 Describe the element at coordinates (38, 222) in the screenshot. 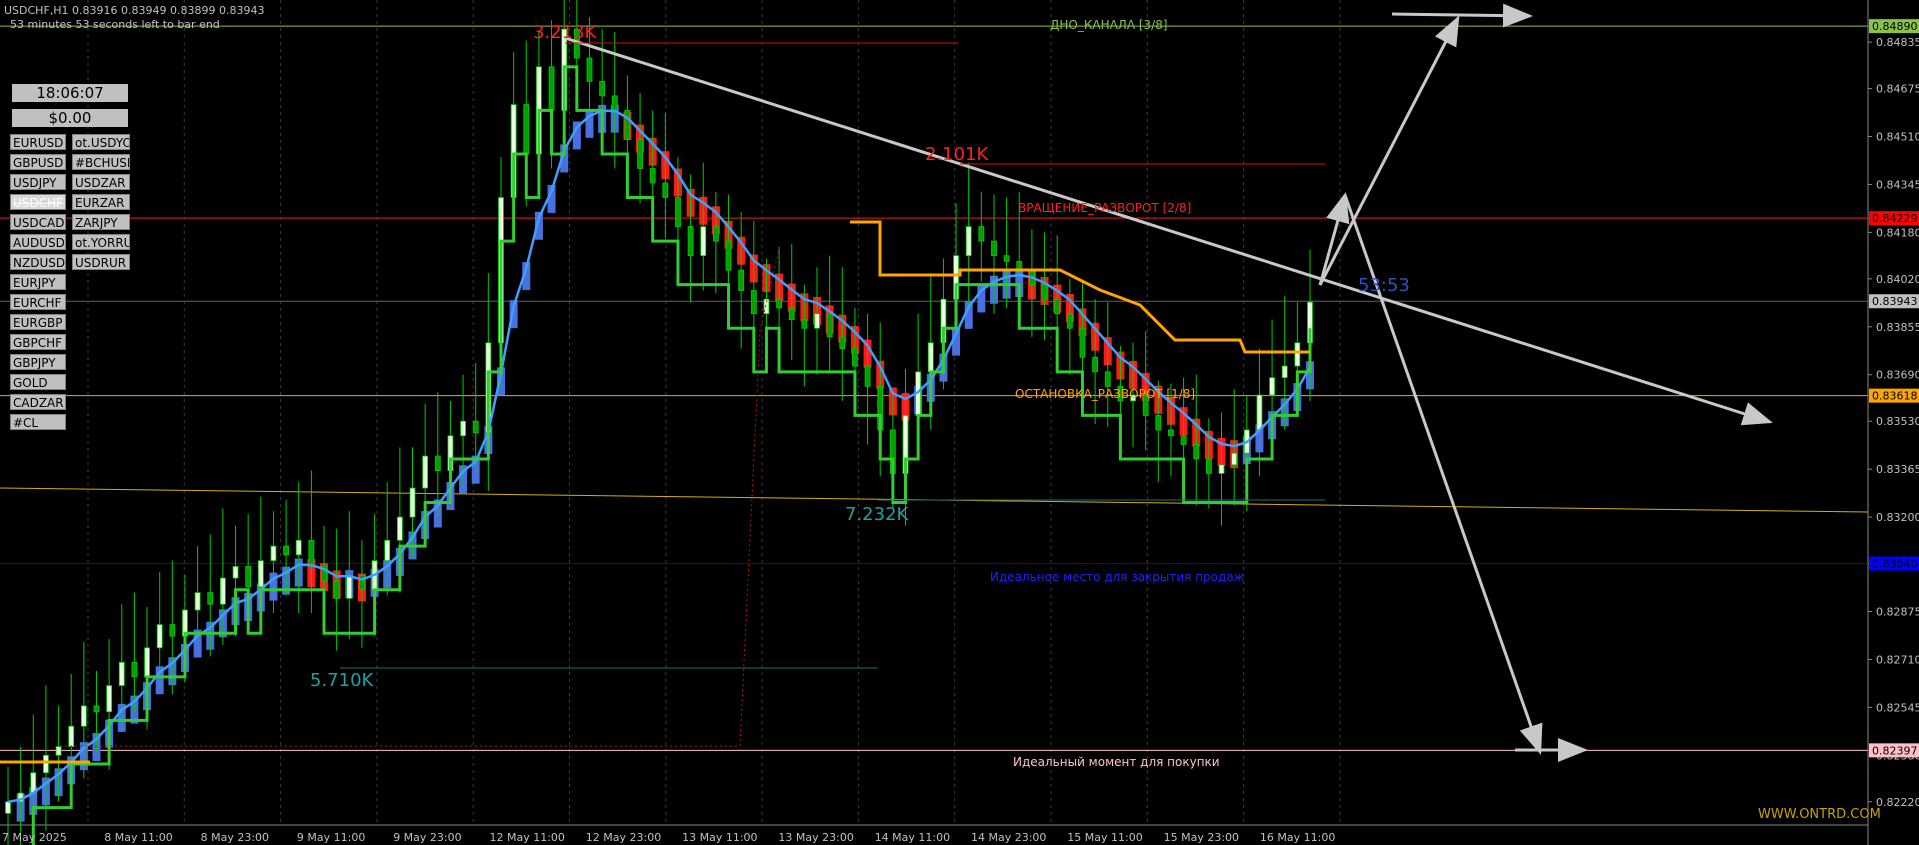

I see `symbol-button-usdcad: USDCAD` at that location.